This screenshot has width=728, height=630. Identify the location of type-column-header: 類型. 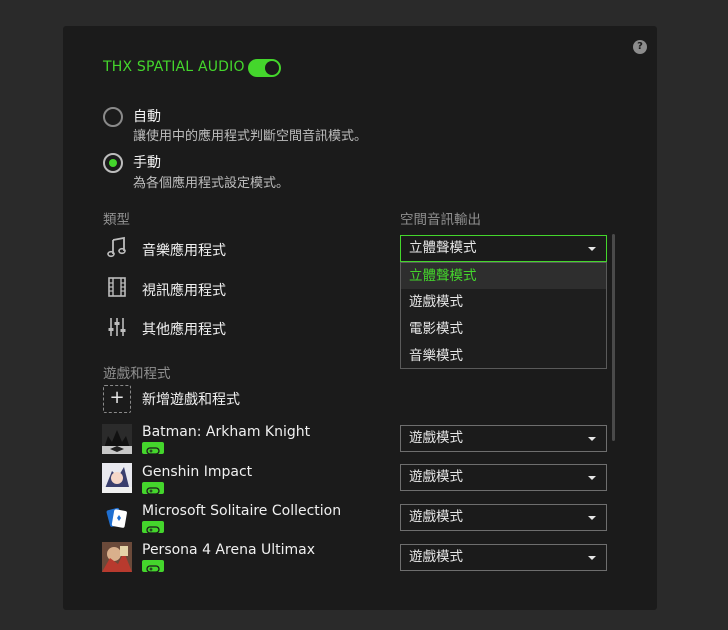
(116, 220).